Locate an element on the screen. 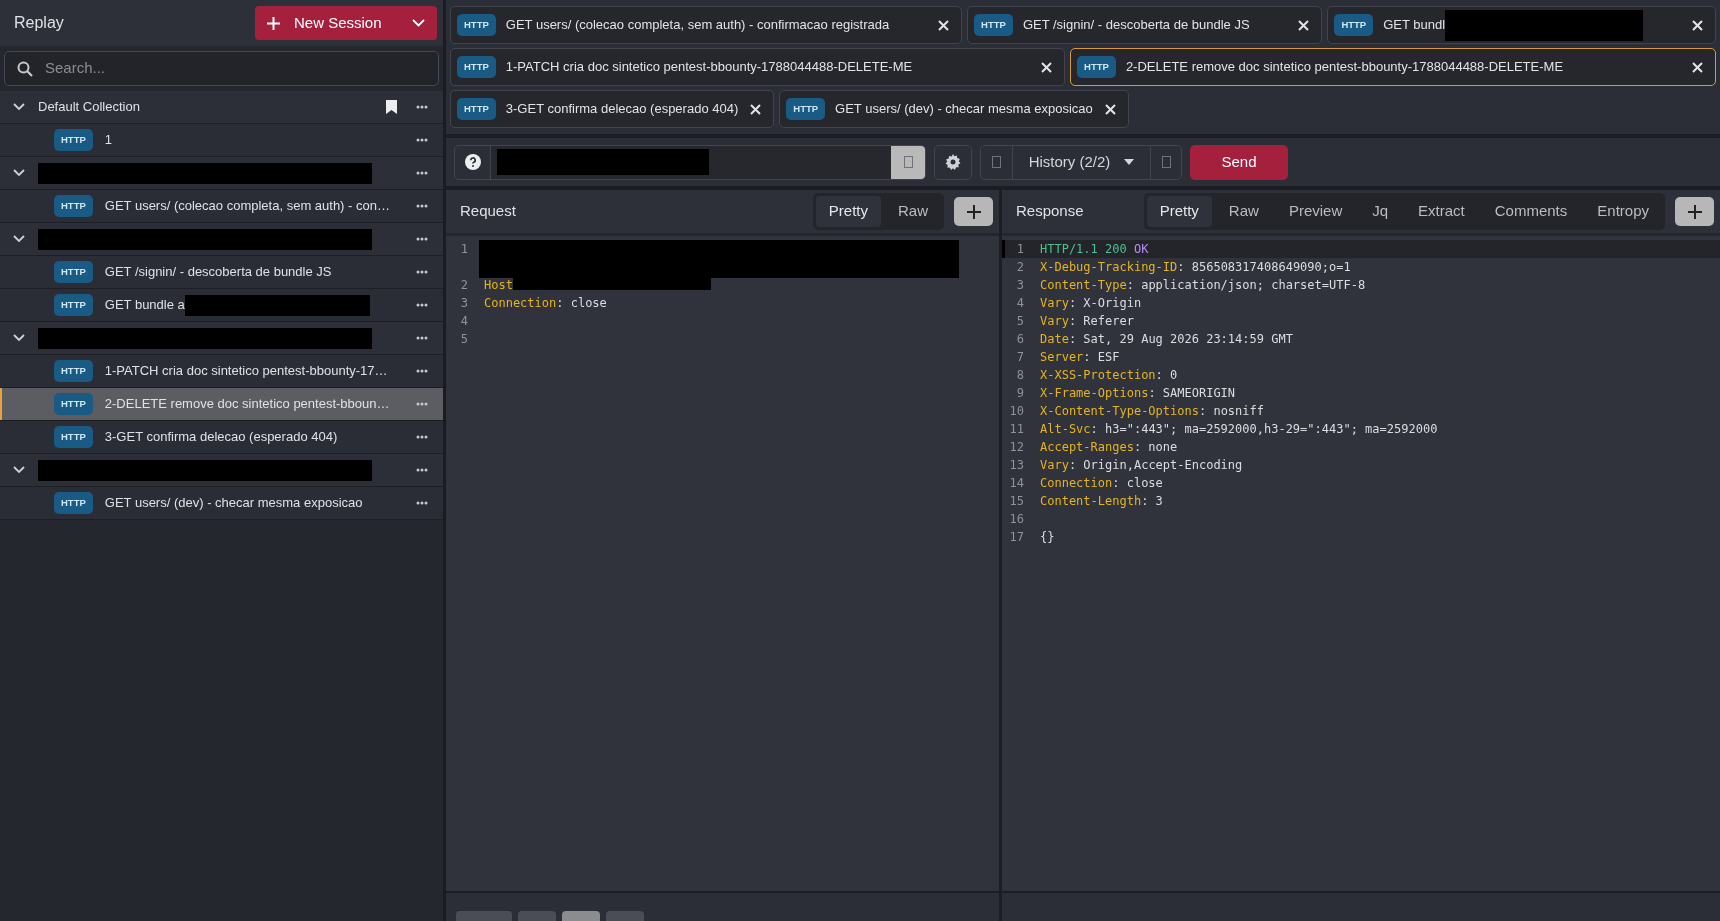 This screenshot has width=1720, height=921. view-tab: Jq is located at coordinates (1380, 211).